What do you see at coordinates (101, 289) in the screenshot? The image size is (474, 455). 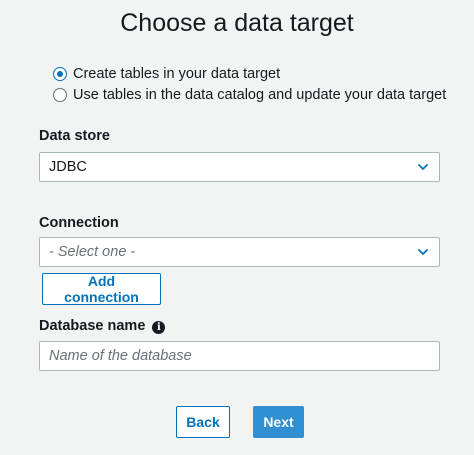 I see `add-connection-button: Add connection` at bounding box center [101, 289].